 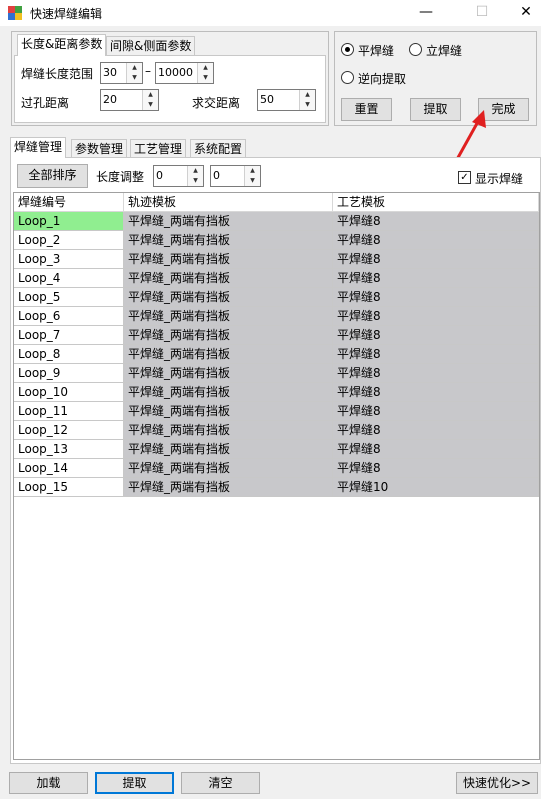 I want to click on column-header-weld-id: 焊缝编号, so click(x=69, y=202).